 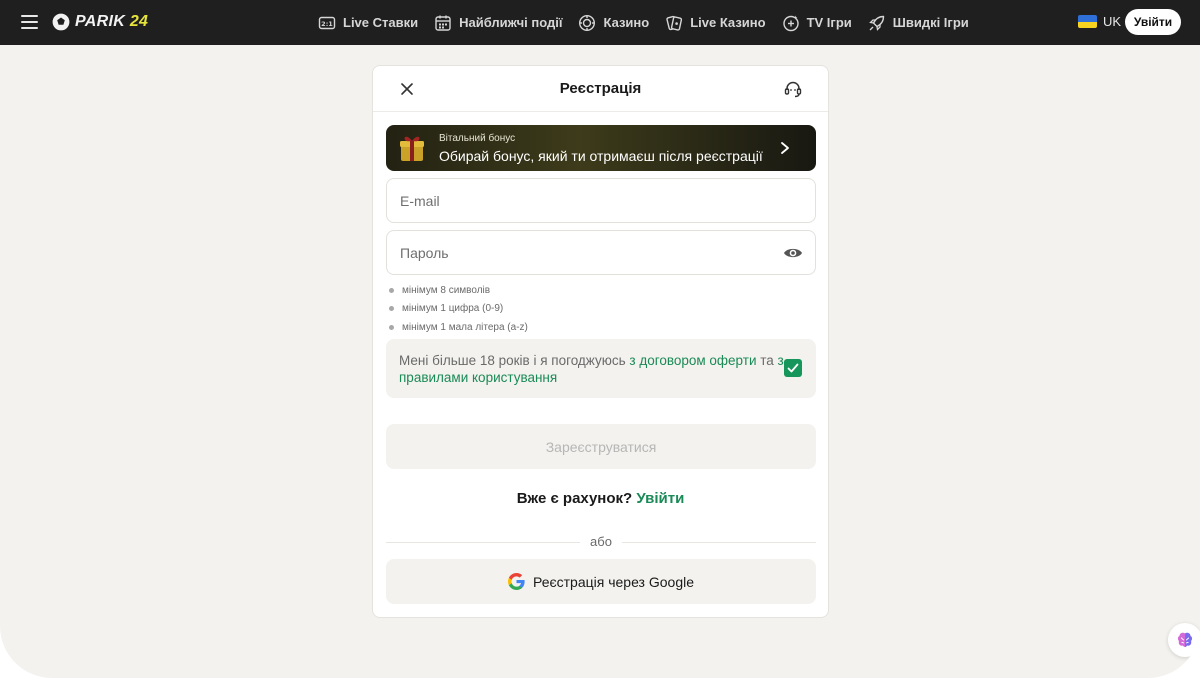 What do you see at coordinates (613, 581) in the screenshot?
I see `google-signup-label: Реєстрація через Google` at bounding box center [613, 581].